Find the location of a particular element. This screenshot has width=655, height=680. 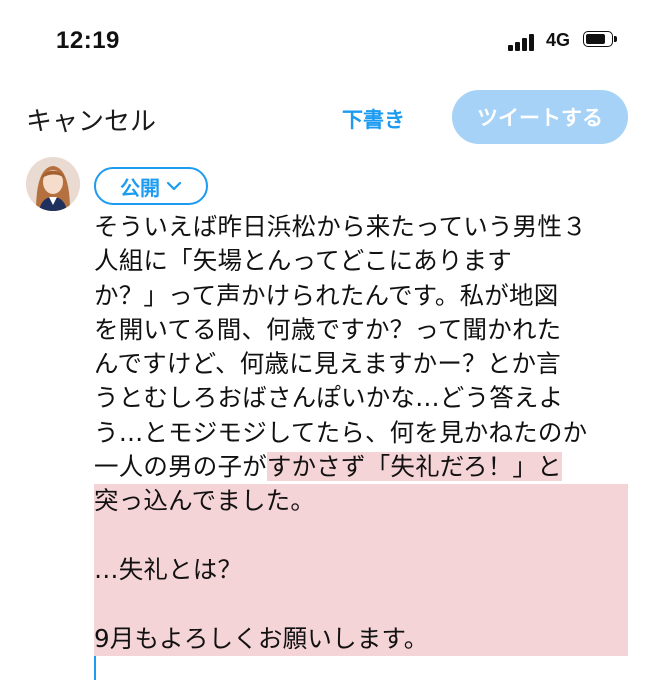

chevron-down-icon is located at coordinates (174, 186).